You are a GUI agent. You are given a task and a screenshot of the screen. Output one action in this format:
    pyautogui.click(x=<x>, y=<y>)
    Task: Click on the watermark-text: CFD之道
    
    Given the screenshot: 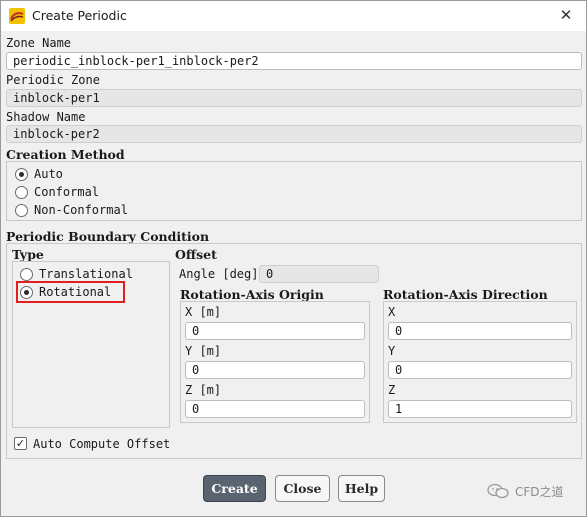 What is the action you would take?
    pyautogui.click(x=539, y=492)
    